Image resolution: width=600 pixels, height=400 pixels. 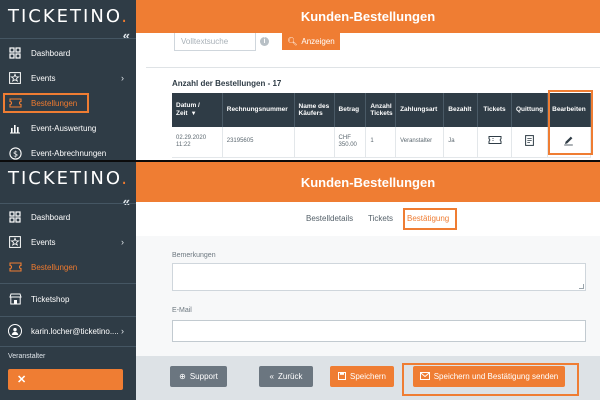 What do you see at coordinates (271, 376) in the screenshot?
I see `double-chevron-left-icon: «` at bounding box center [271, 376].